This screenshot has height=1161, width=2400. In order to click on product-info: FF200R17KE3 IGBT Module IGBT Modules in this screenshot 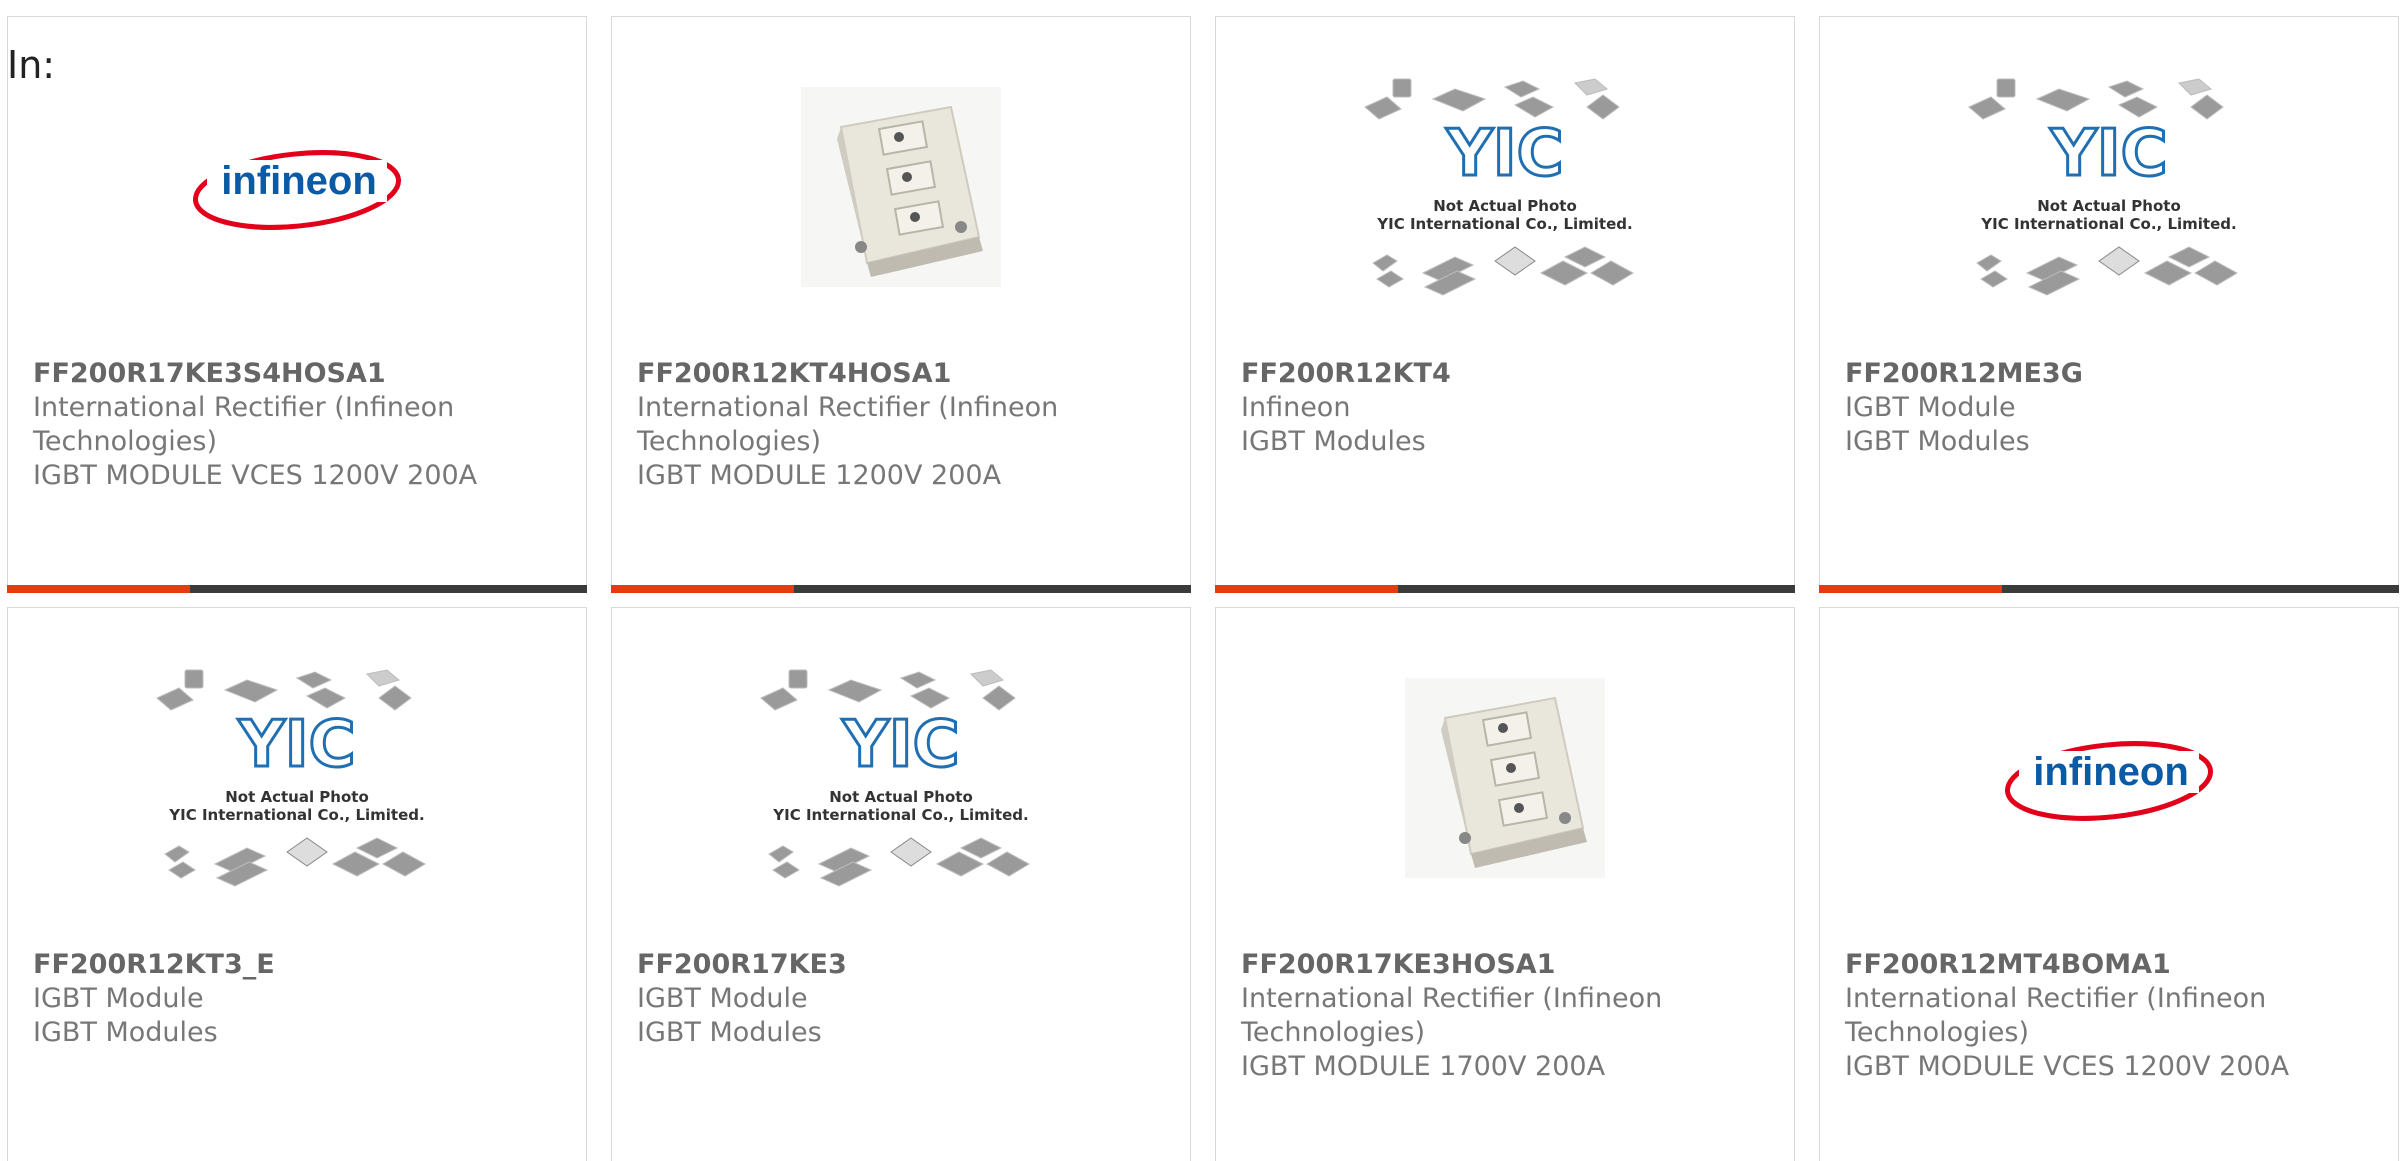, I will do `click(903, 999)`.